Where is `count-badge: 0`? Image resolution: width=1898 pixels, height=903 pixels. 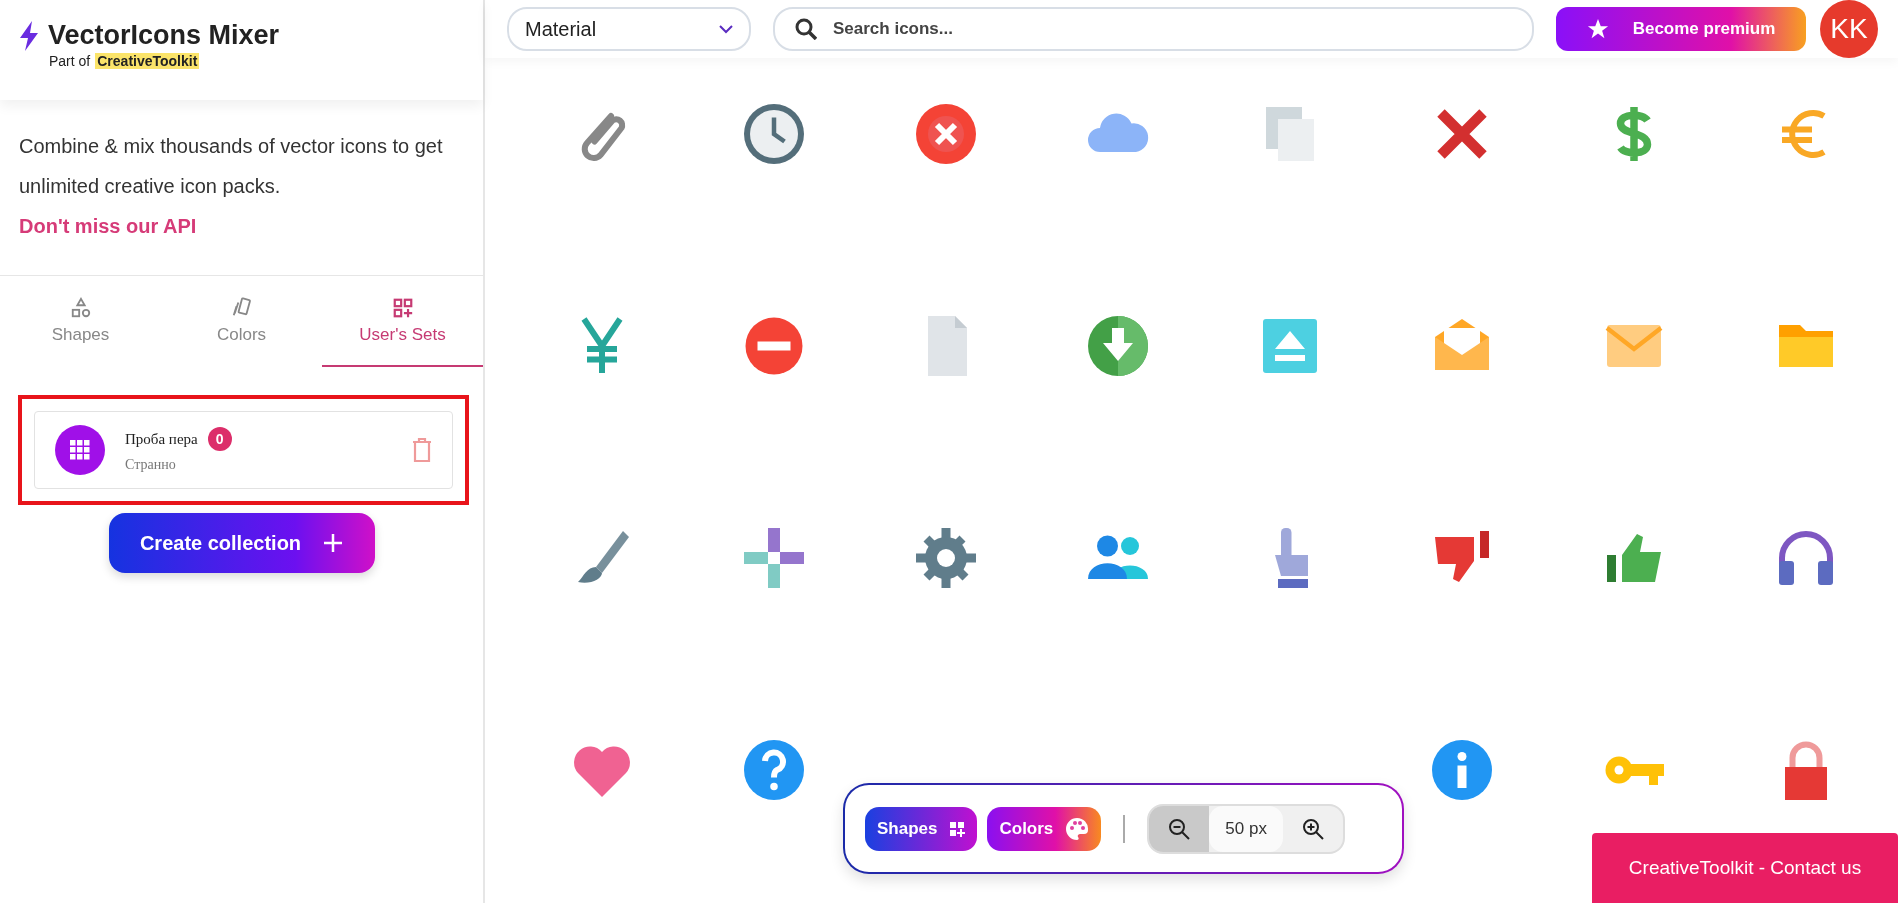
count-badge: 0 is located at coordinates (219, 439).